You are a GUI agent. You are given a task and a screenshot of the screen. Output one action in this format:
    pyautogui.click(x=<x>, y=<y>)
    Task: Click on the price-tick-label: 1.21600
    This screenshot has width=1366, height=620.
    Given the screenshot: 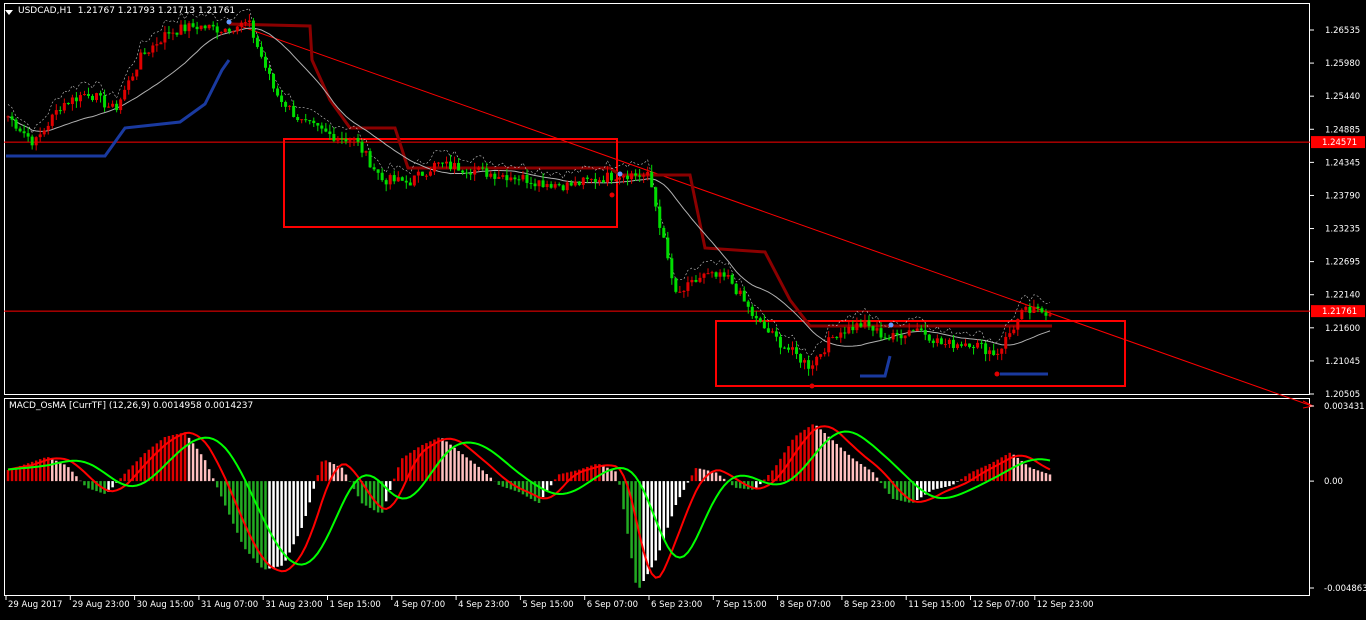 What is the action you would take?
    pyautogui.click(x=1342, y=329)
    